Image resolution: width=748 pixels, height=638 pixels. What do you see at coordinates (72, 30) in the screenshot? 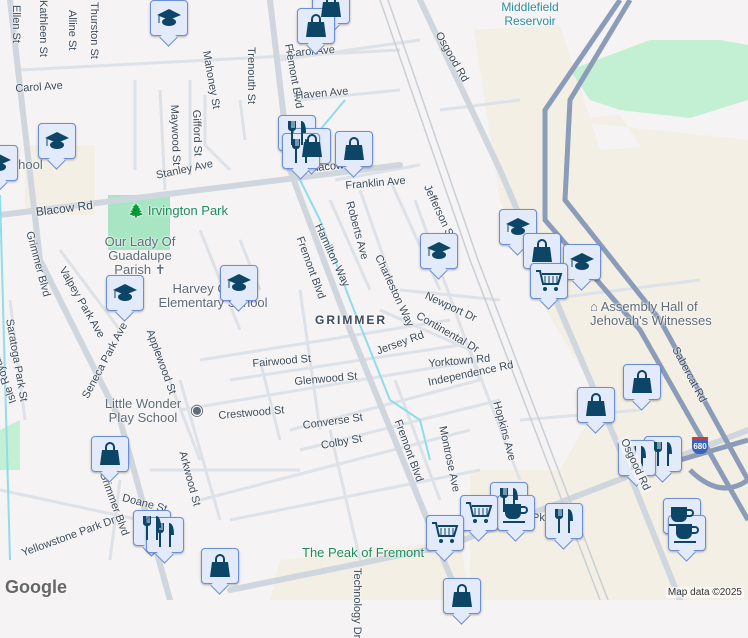
I see `street-label: Alline St` at bounding box center [72, 30].